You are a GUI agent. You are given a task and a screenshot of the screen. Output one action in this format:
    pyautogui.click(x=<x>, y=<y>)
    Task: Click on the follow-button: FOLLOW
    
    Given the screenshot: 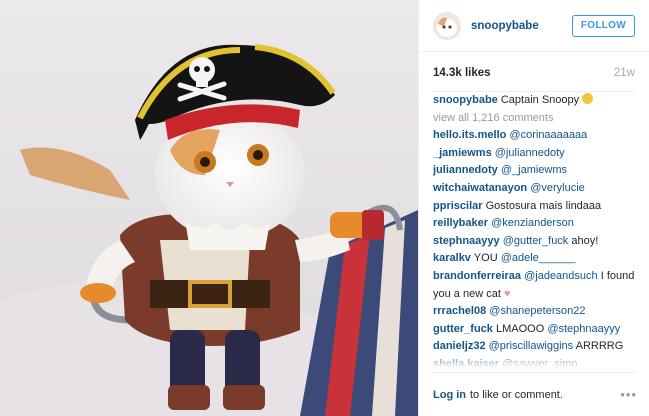 What is the action you would take?
    pyautogui.click(x=603, y=25)
    